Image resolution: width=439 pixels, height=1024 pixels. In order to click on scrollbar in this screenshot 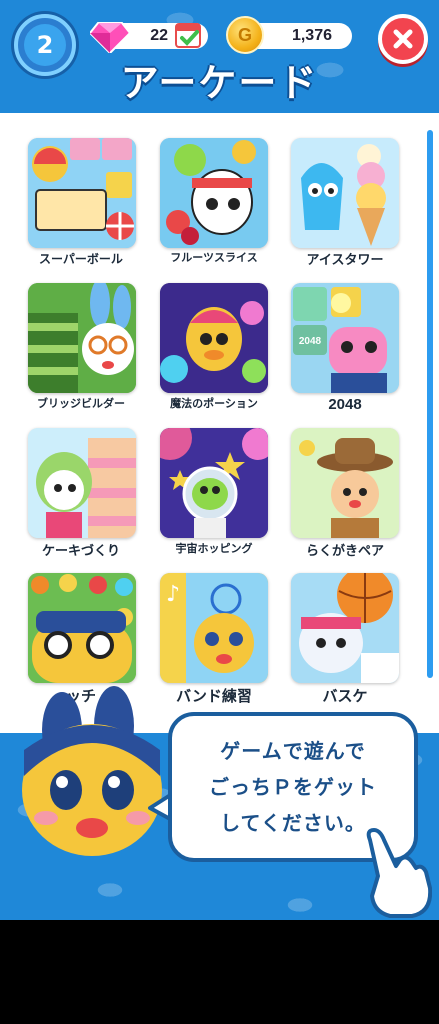, I will do `click(430, 404)`.